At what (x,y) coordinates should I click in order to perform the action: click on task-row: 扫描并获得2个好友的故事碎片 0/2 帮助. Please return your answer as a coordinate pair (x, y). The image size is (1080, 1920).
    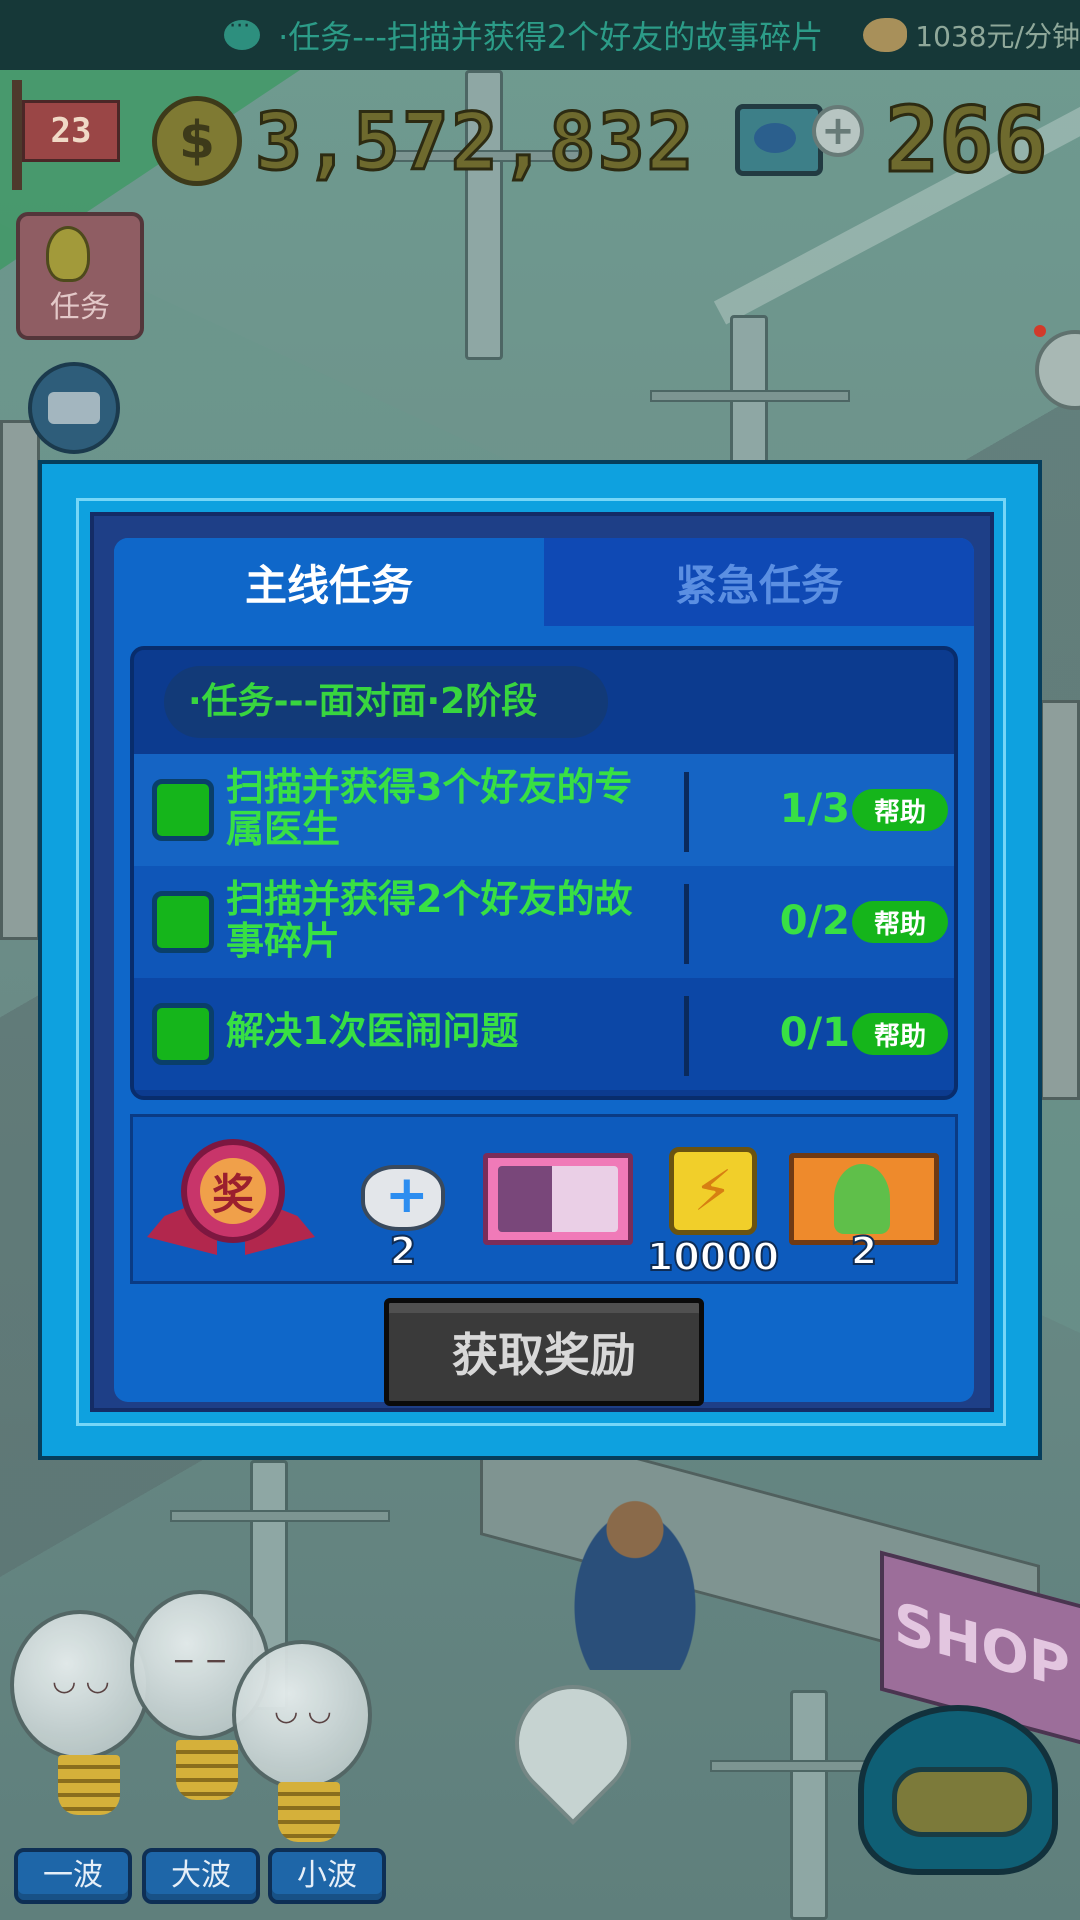
    Looking at the image, I should click on (544, 922).